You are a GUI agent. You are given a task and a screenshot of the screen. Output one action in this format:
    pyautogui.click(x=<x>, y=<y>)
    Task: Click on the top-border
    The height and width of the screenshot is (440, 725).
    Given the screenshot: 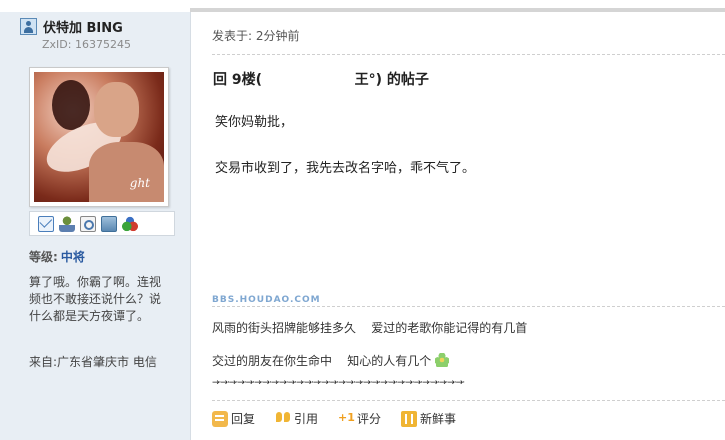 What is the action you would take?
    pyautogui.click(x=362, y=6)
    